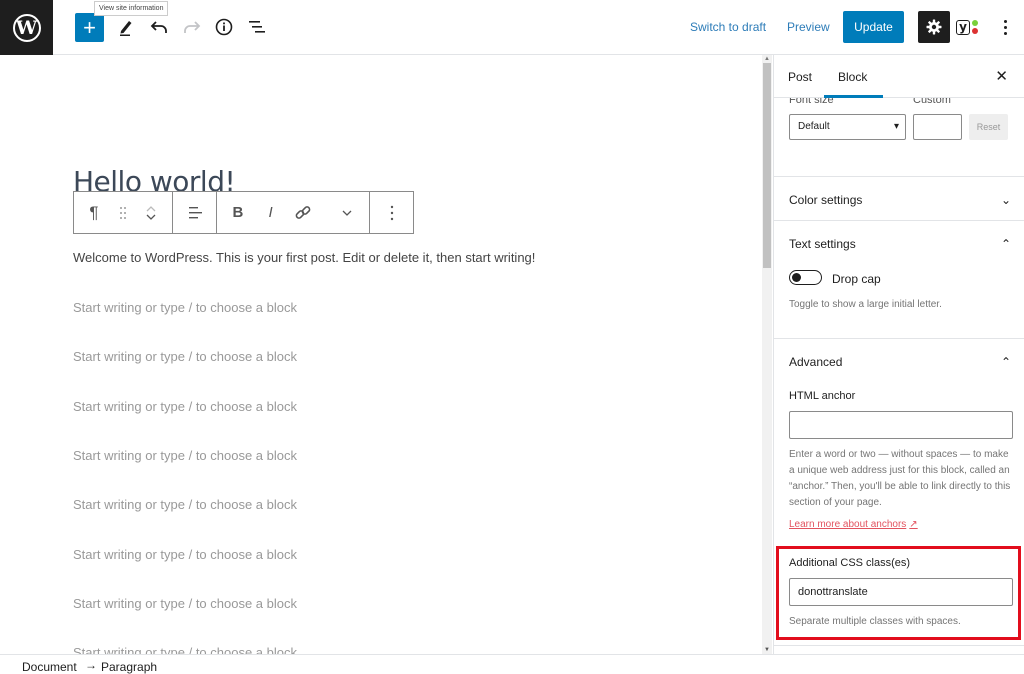 The height and width of the screenshot is (674, 1024). Describe the element at coordinates (129, 667) in the screenshot. I see `breadcrumb-paragraph: Paragraph` at that location.